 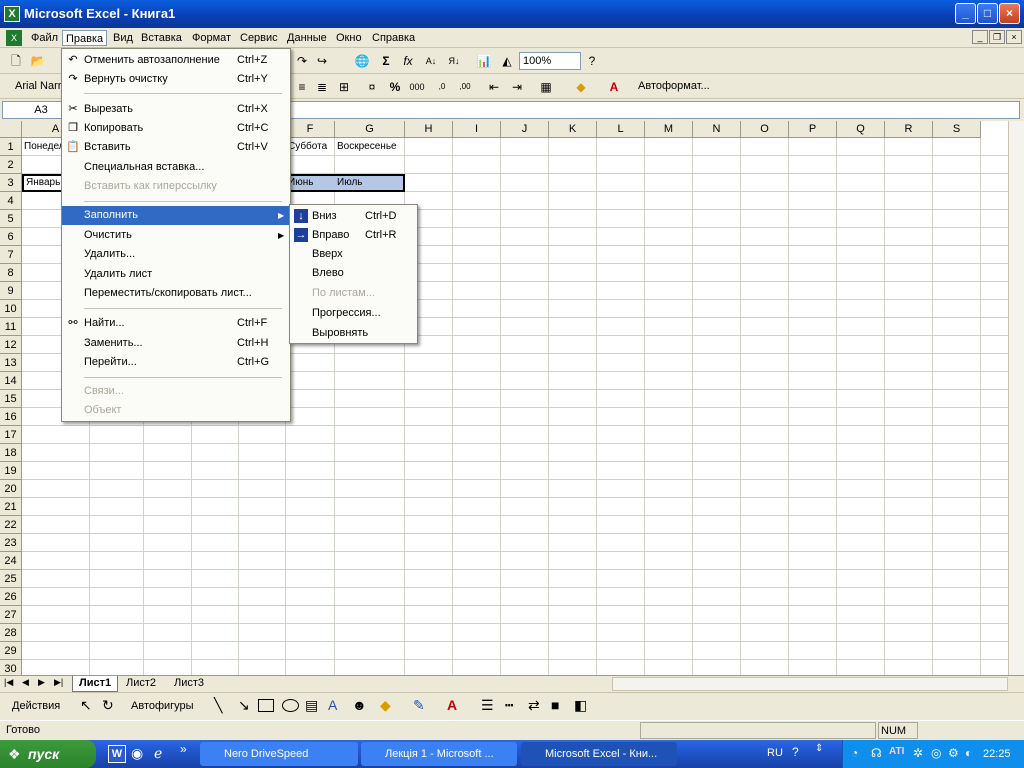 I want to click on fill-color-icon: ◆, so click(x=581, y=87).